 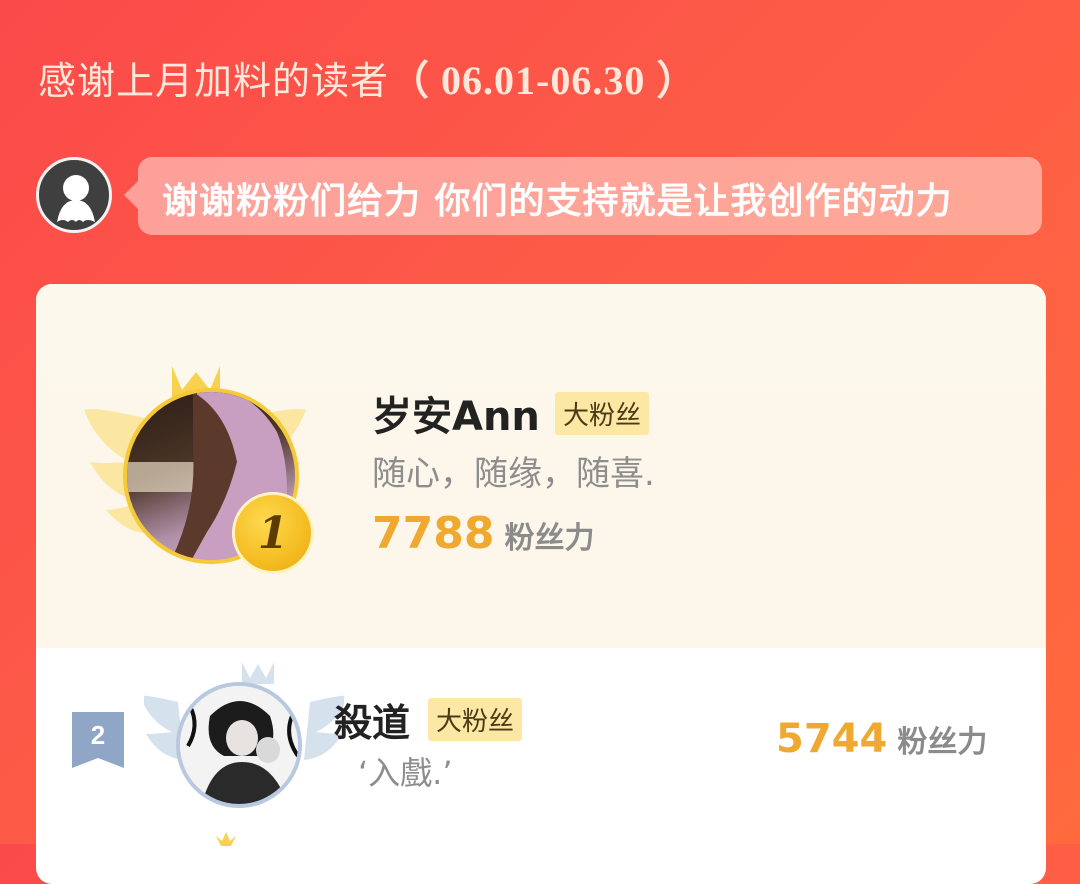 I want to click on rank-2-flag-icon: 2, so click(x=98, y=740).